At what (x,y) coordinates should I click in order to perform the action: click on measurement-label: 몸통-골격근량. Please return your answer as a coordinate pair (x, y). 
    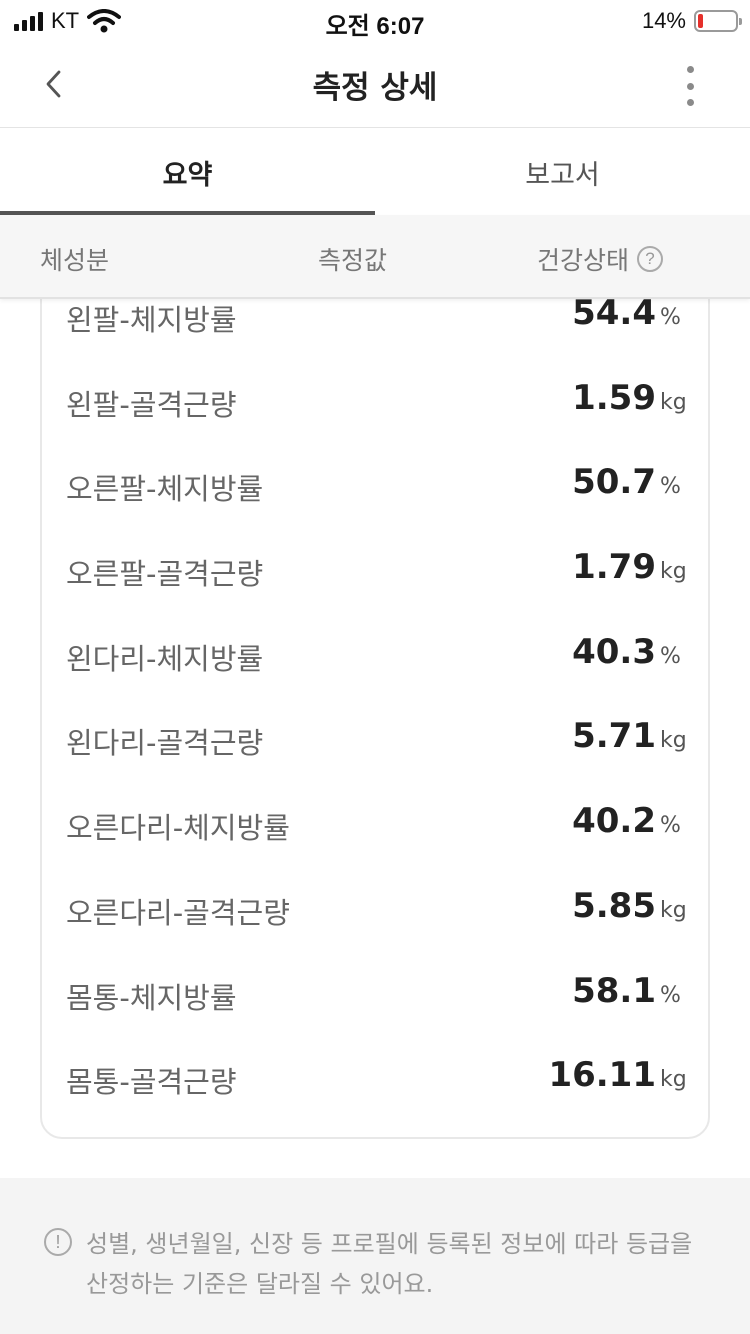
    Looking at the image, I should click on (151, 1082).